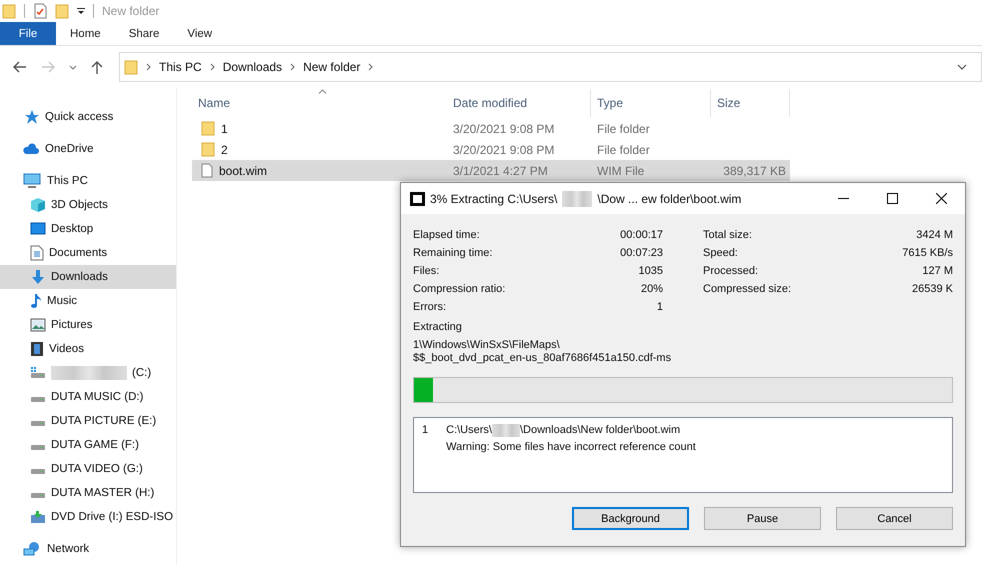 The width and height of the screenshot is (982, 564). What do you see at coordinates (180, 67) in the screenshot?
I see `breadcrumb-item: This PC` at bounding box center [180, 67].